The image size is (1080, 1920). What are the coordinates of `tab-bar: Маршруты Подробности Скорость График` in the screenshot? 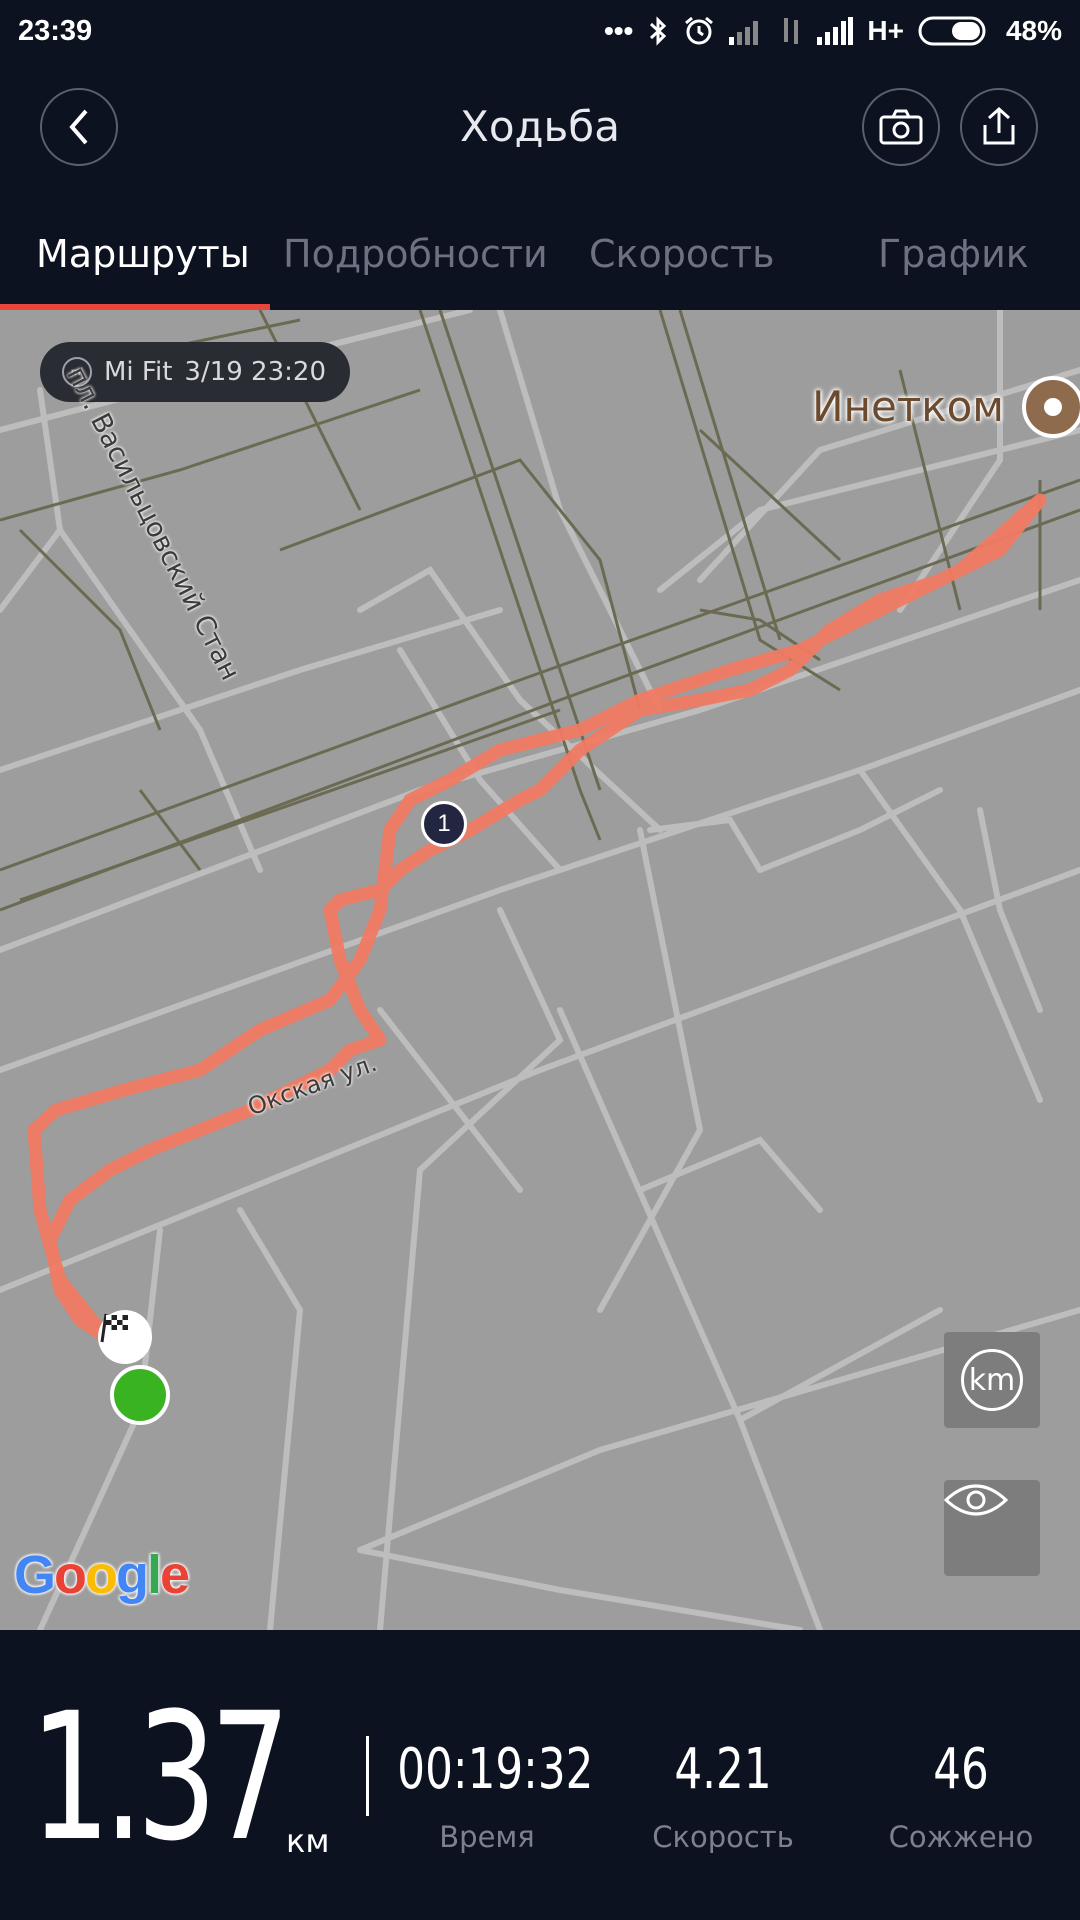 It's located at (540, 251).